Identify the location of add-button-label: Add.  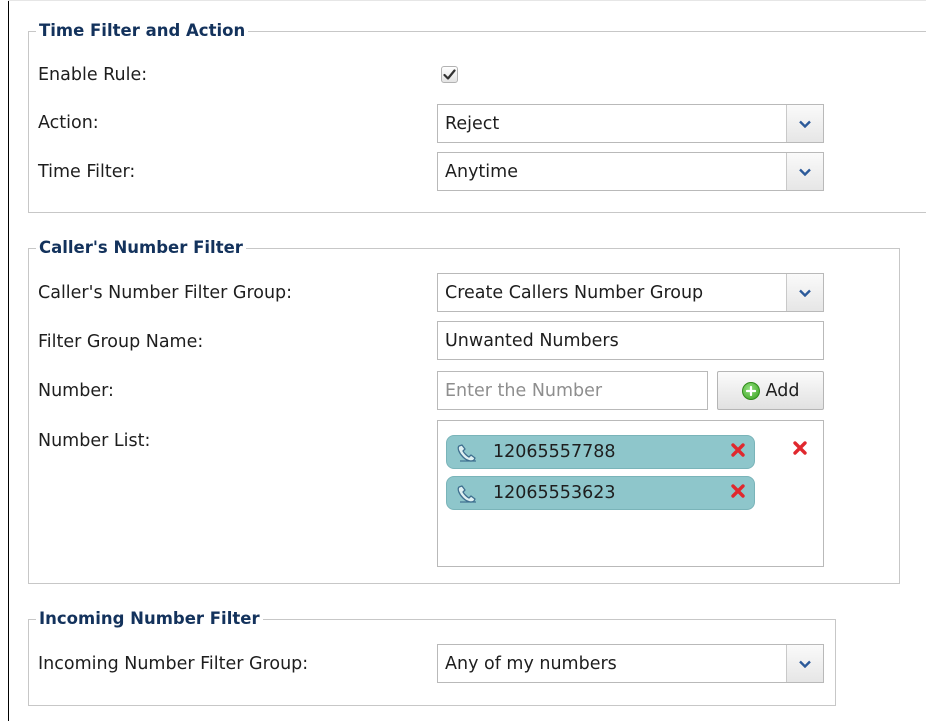
(782, 390).